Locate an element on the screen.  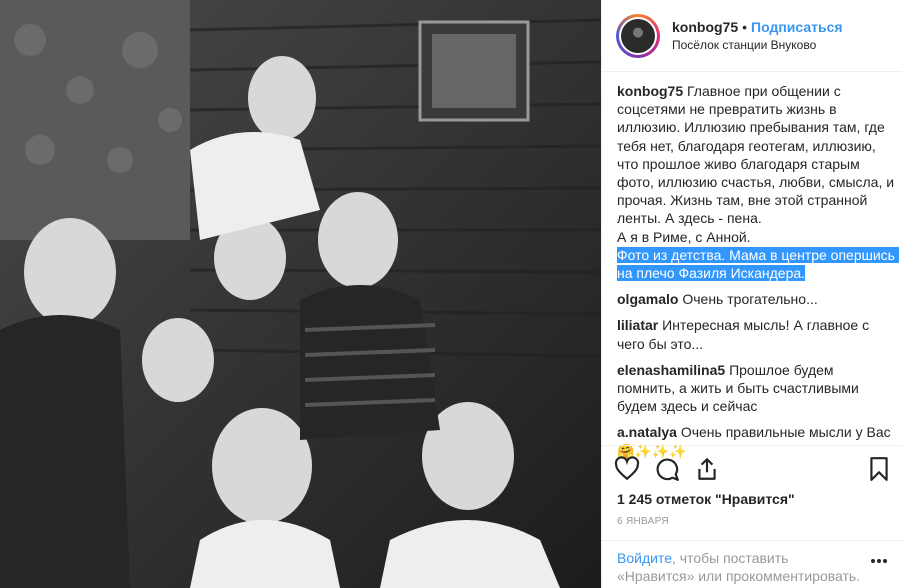
header-username: konbog75 is located at coordinates (705, 27).